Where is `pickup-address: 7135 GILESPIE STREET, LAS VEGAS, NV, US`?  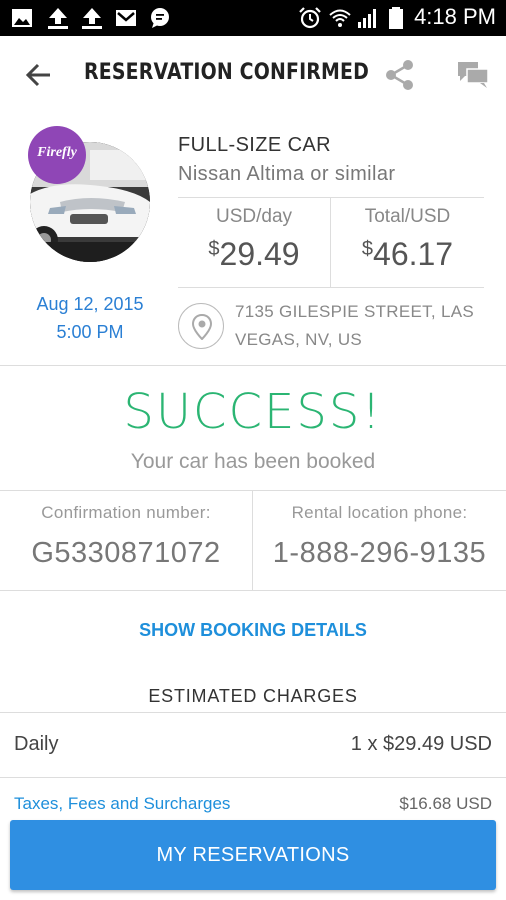 pickup-address: 7135 GILESPIE STREET, LAS VEGAS, NV, US is located at coordinates (355, 325).